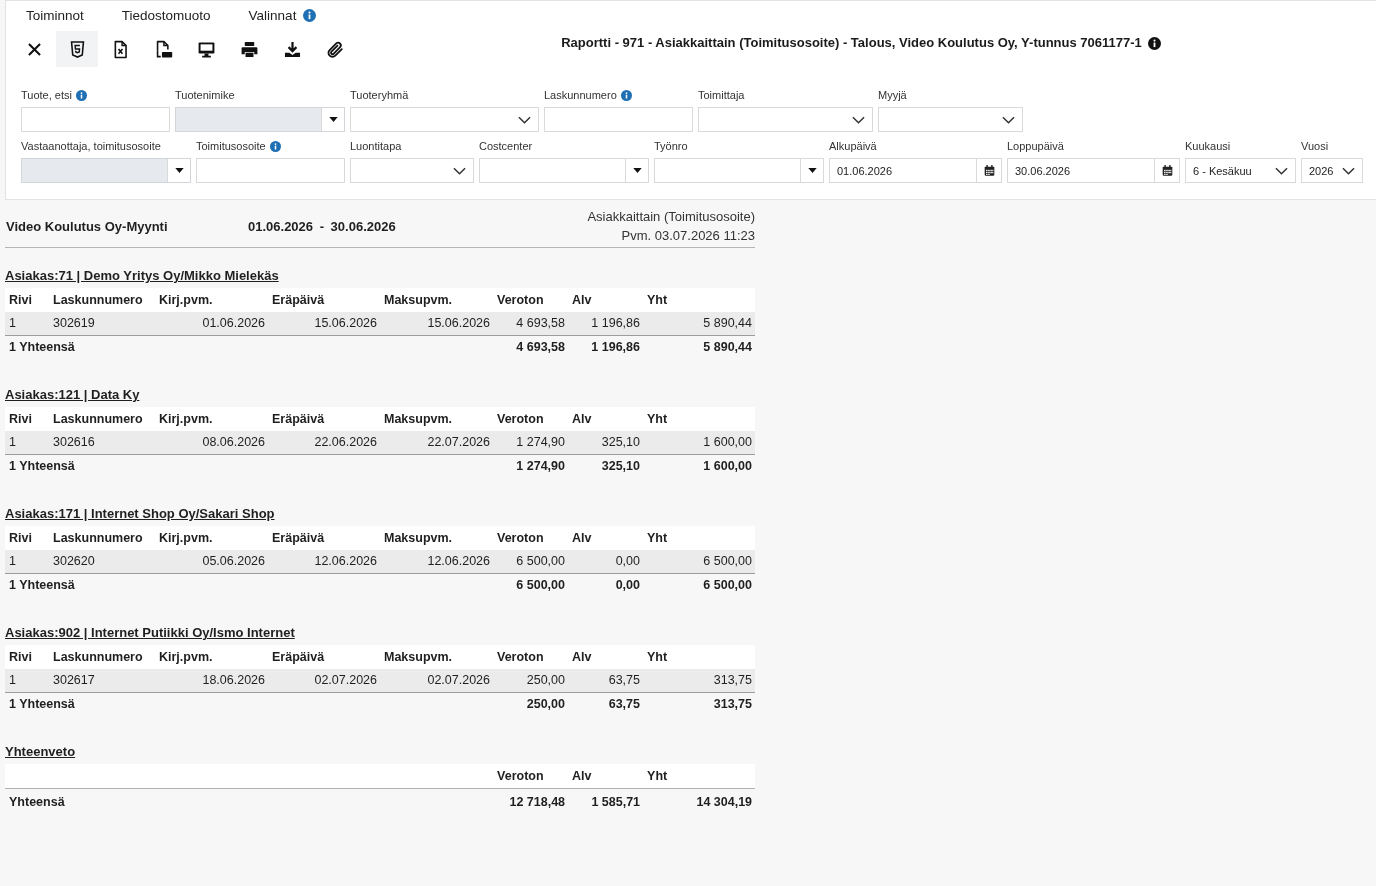 The image size is (1376, 886). What do you see at coordinates (605, 561) in the screenshot?
I see `table-cell: 0,00` at bounding box center [605, 561].